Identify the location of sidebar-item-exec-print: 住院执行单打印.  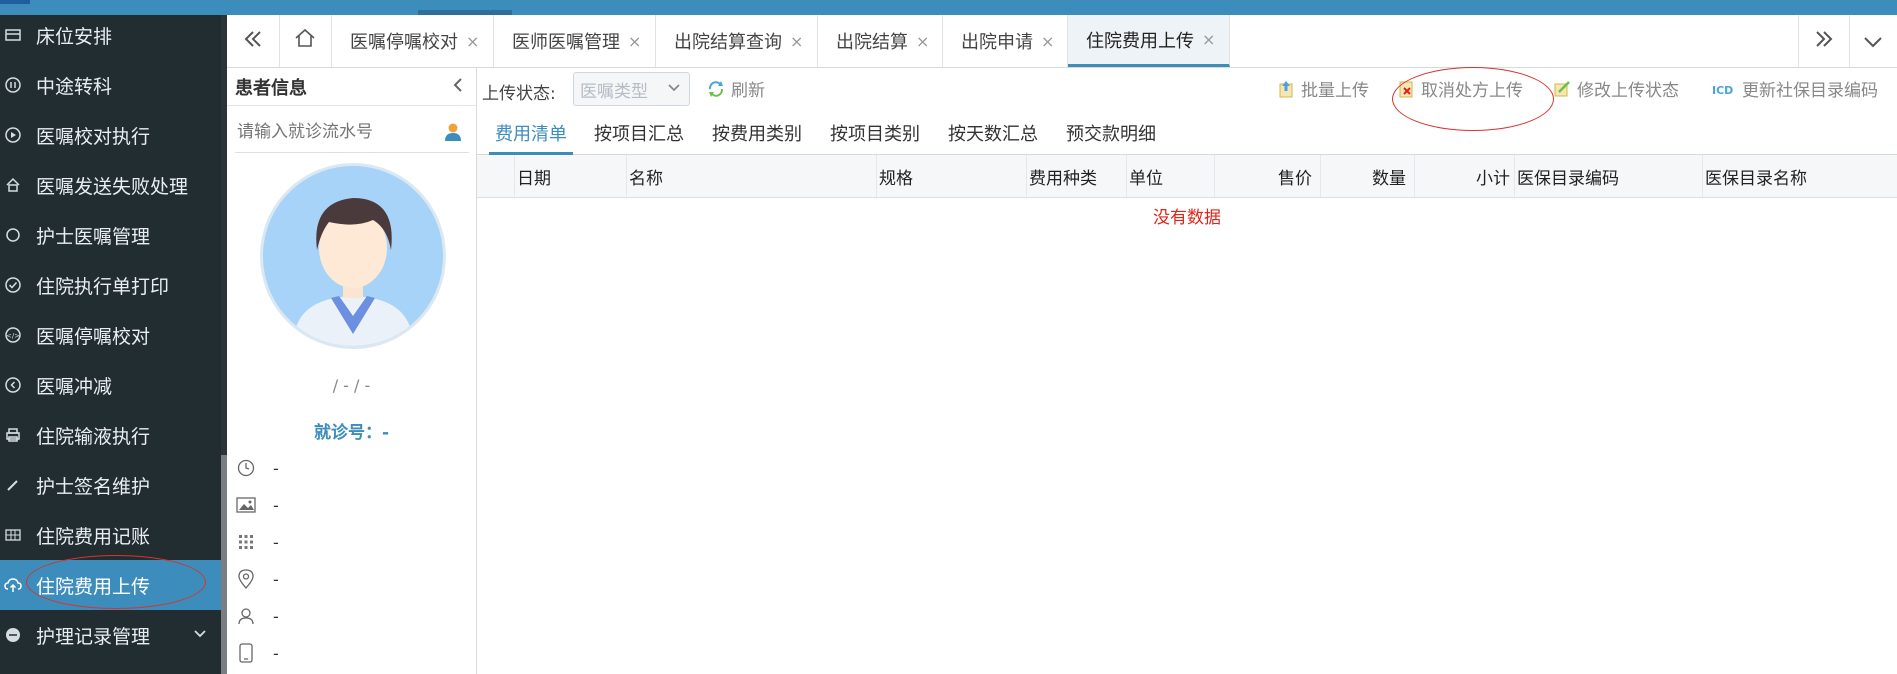
(110, 285).